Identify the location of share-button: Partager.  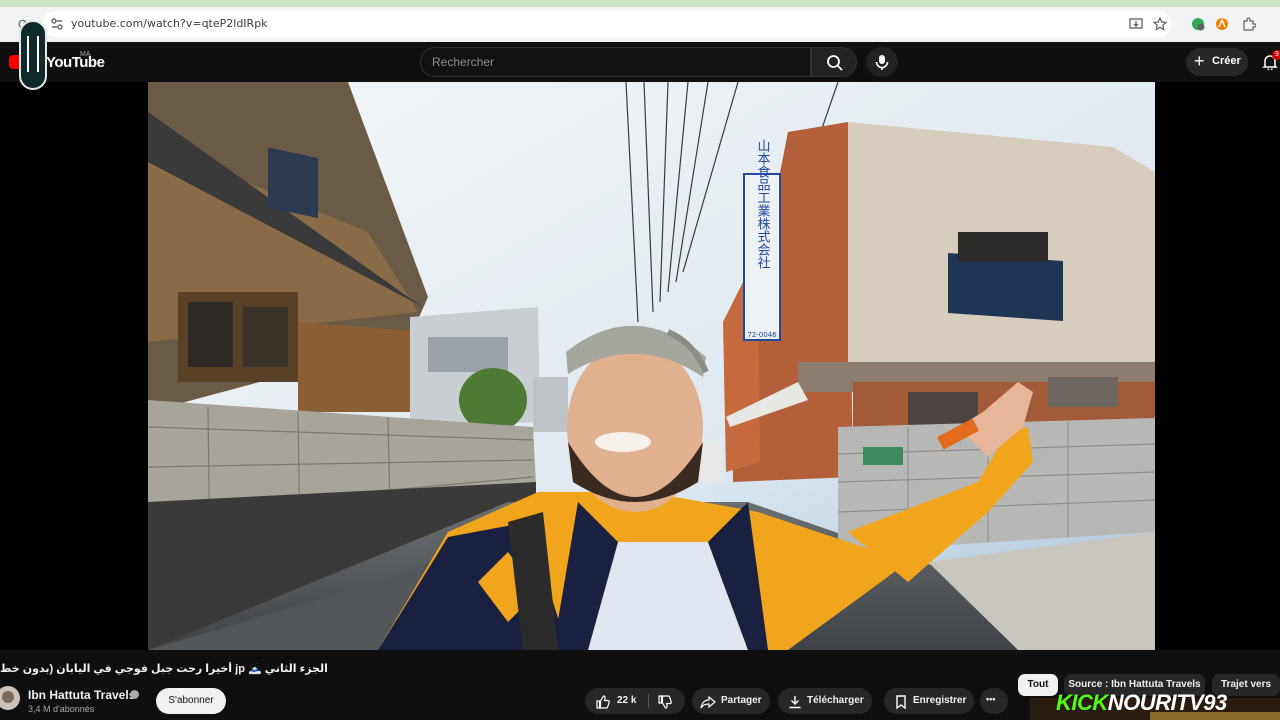
(731, 701).